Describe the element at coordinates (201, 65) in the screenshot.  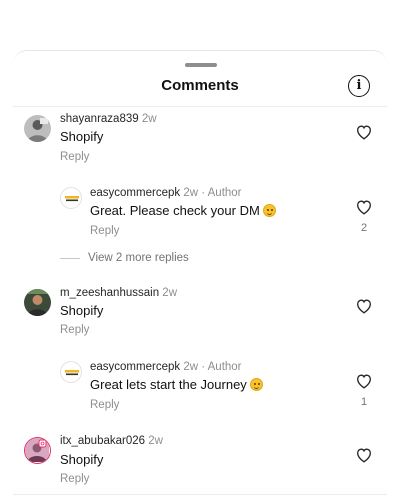
I see `drag-handle` at that location.